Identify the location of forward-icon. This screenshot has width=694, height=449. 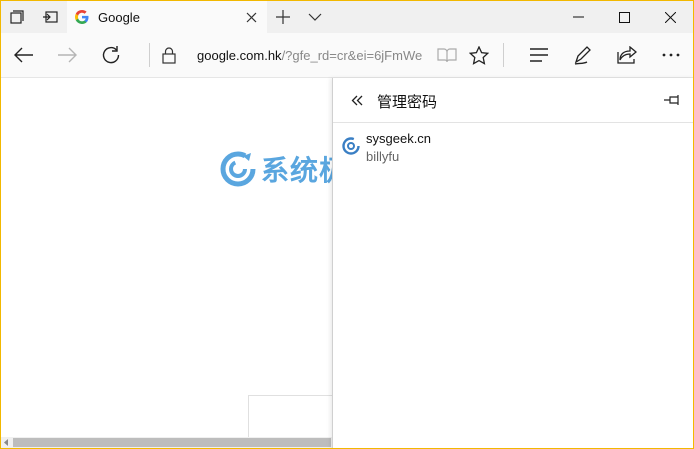
(67, 55).